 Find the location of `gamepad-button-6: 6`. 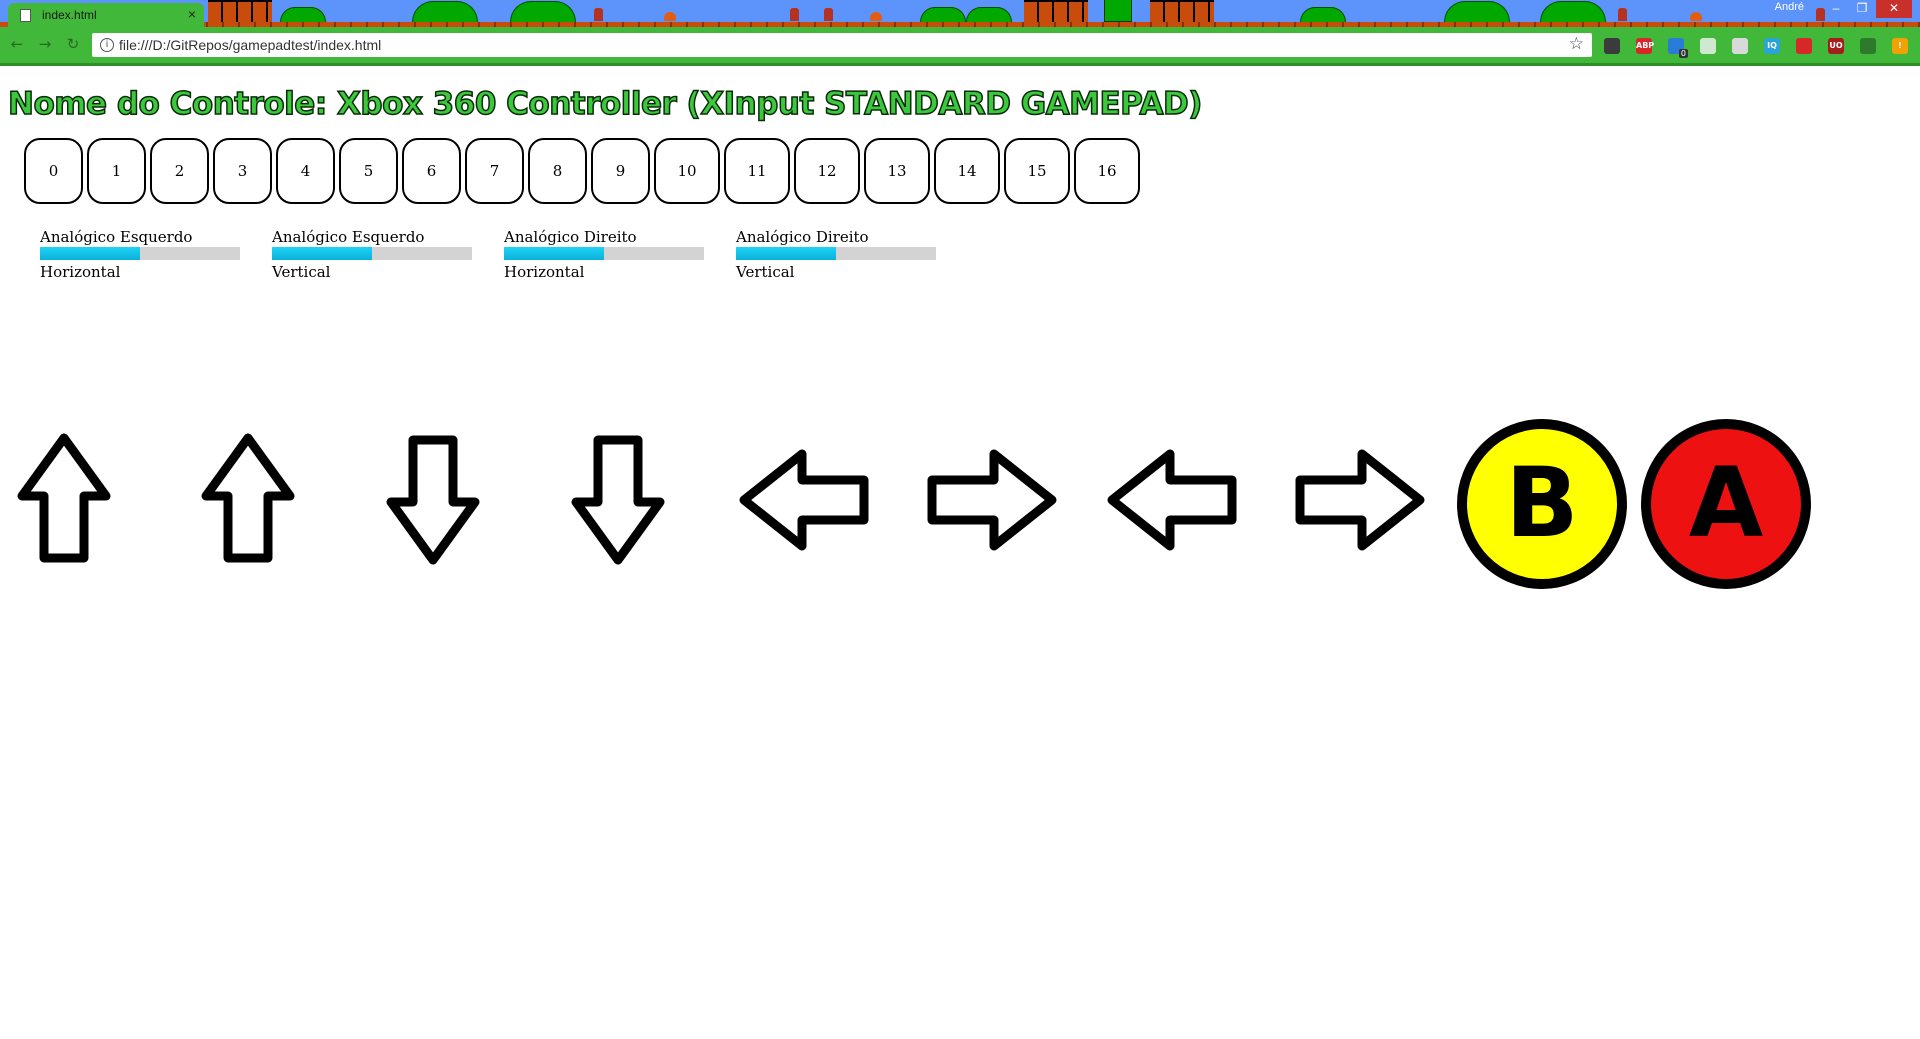

gamepad-button-6: 6 is located at coordinates (431, 171).